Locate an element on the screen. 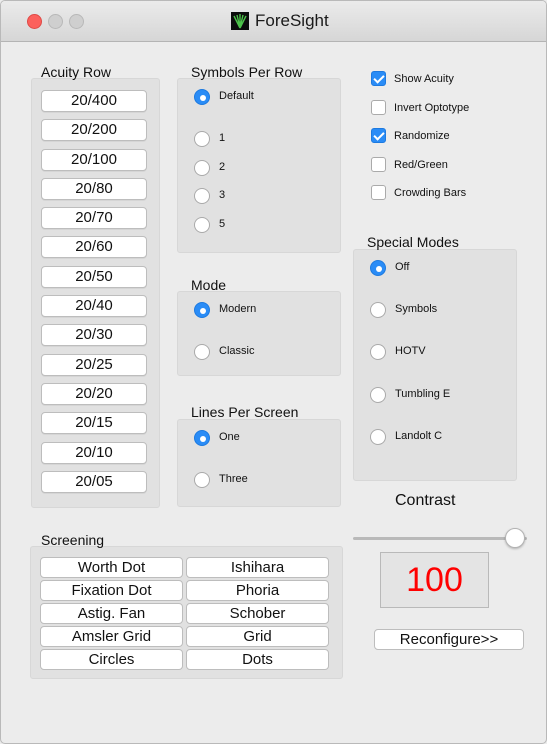 This screenshot has width=547, height=744. grid-button: Grid is located at coordinates (257, 636).